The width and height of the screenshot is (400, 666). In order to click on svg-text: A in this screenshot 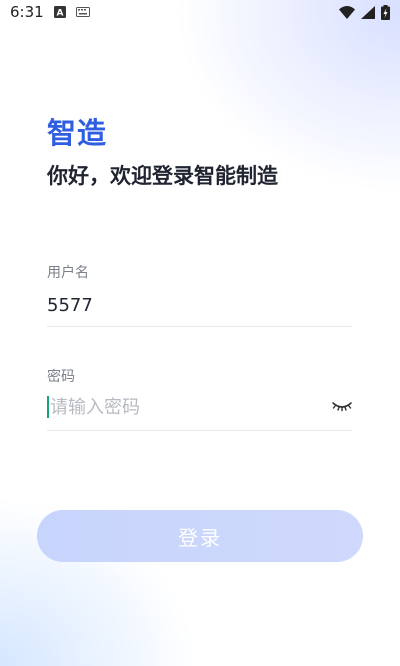, I will do `click(59, 14)`.